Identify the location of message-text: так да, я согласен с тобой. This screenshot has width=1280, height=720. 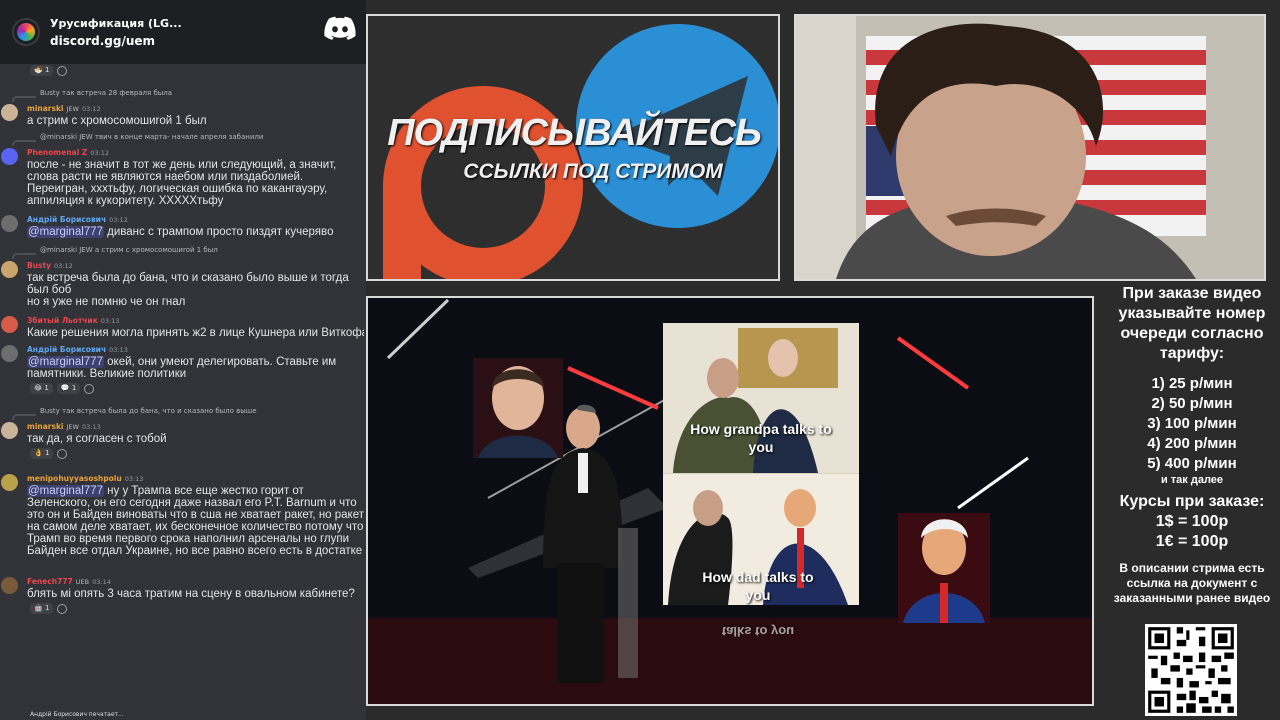
(97, 439).